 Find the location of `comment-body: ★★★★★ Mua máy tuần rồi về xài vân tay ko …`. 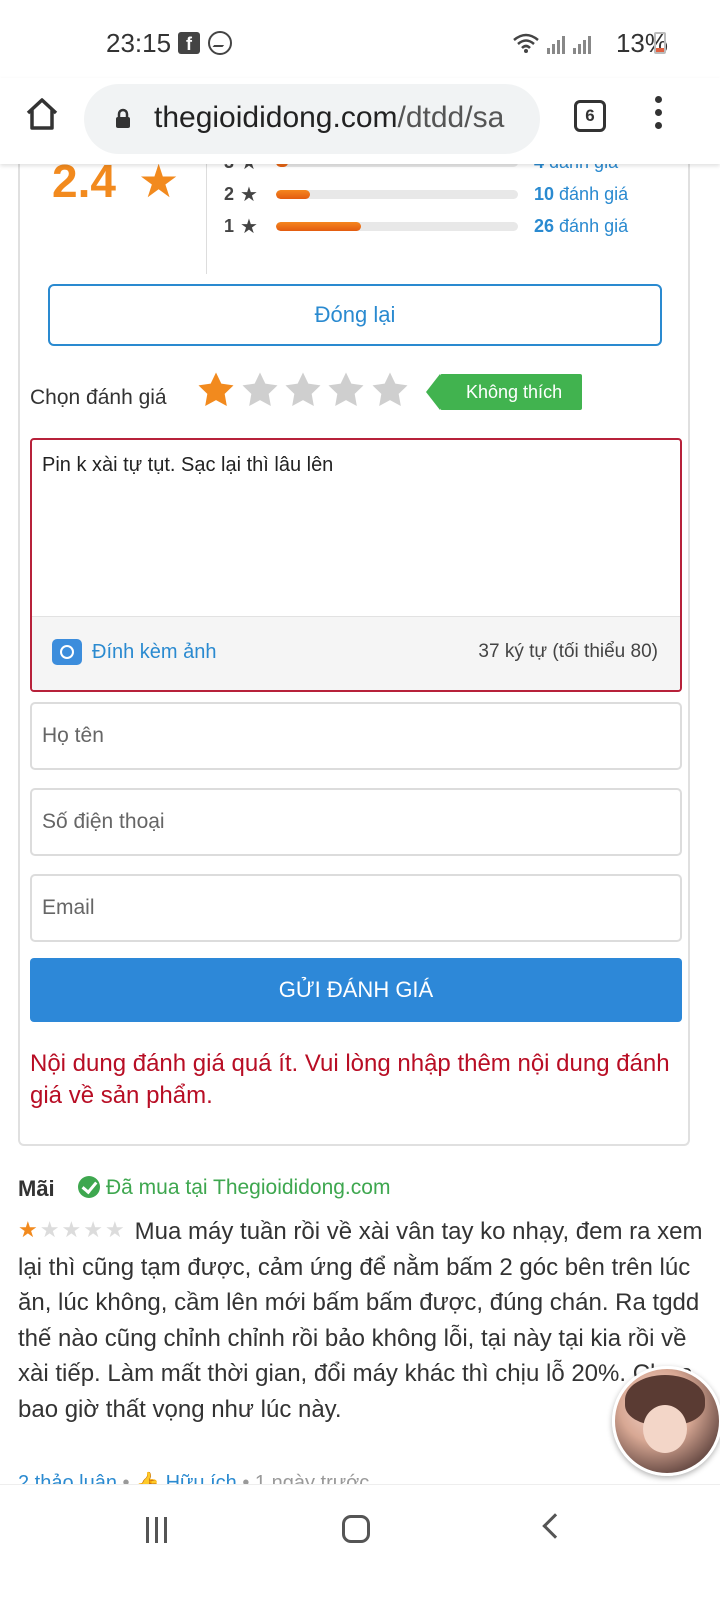

comment-body: ★★★★★ Mua máy tuần rồi về xài vân tay ko … is located at coordinates (363, 1319).